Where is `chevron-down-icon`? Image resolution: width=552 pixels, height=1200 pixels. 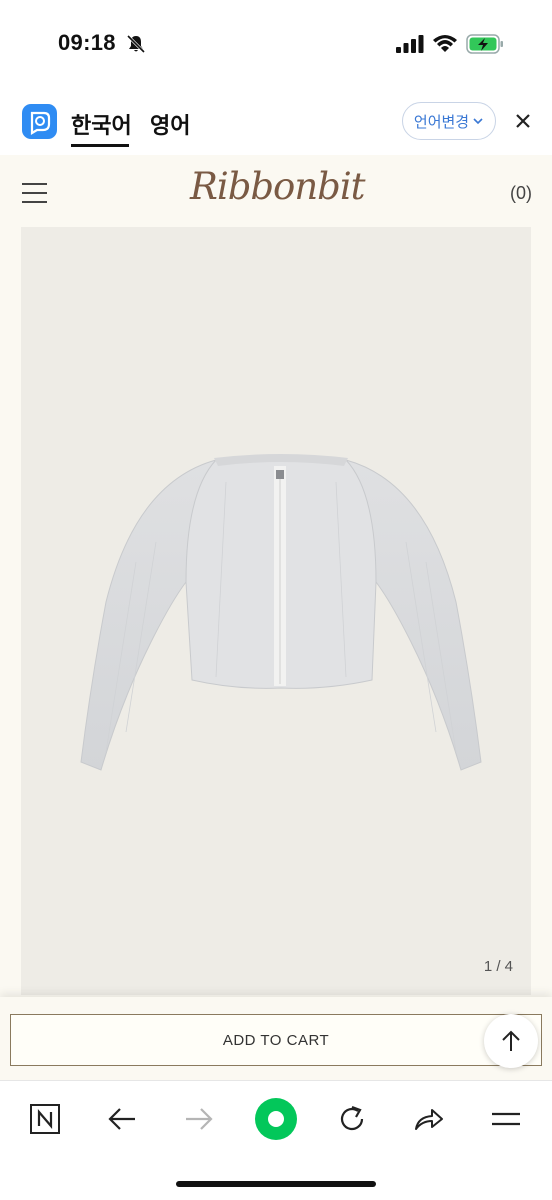
chevron-down-icon is located at coordinates (478, 121).